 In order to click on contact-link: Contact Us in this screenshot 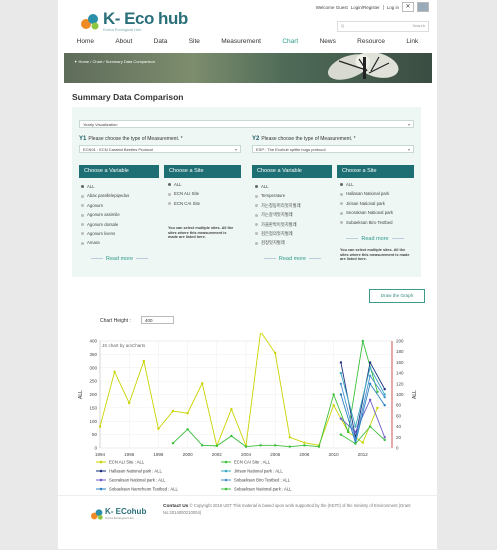, I will do `click(175, 506)`.